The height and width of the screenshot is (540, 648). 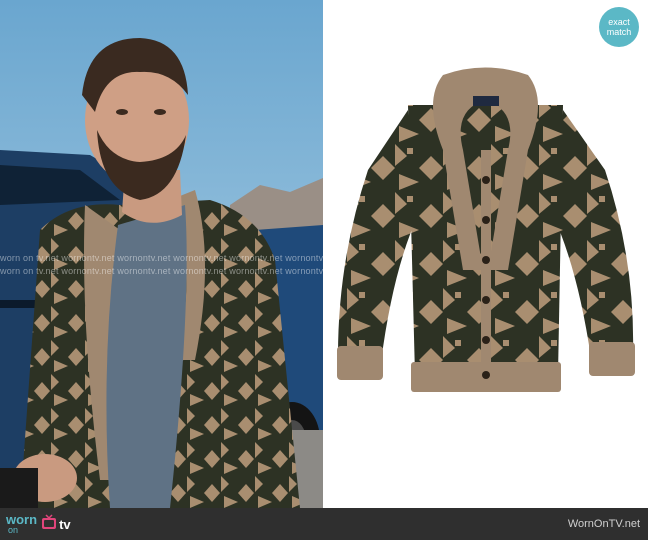 What do you see at coordinates (13, 529) in the screenshot?
I see `logo-on-text: on` at bounding box center [13, 529].